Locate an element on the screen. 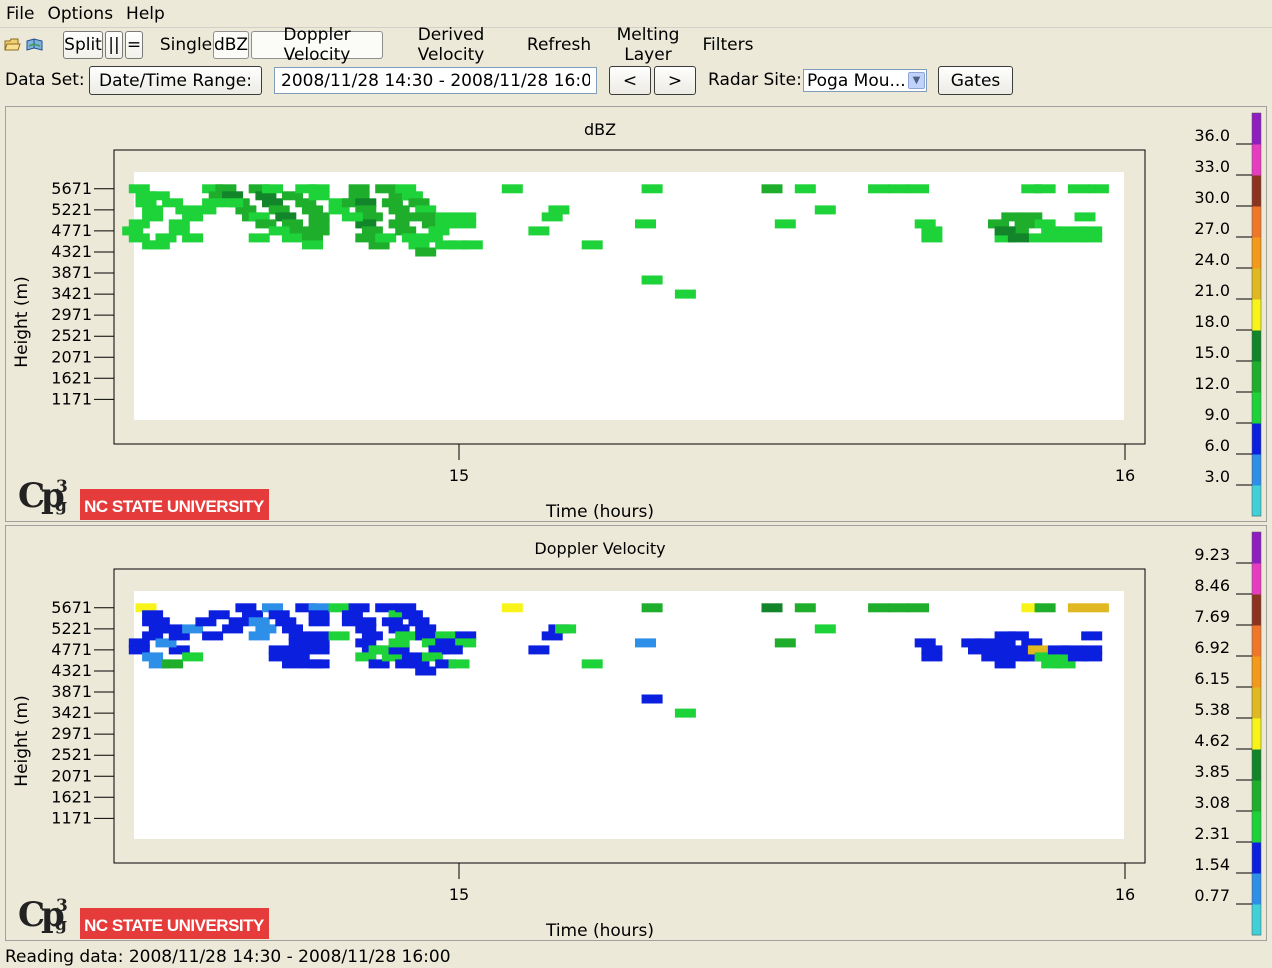  cp3g-logo-subscript: g is located at coordinates (61, 925).